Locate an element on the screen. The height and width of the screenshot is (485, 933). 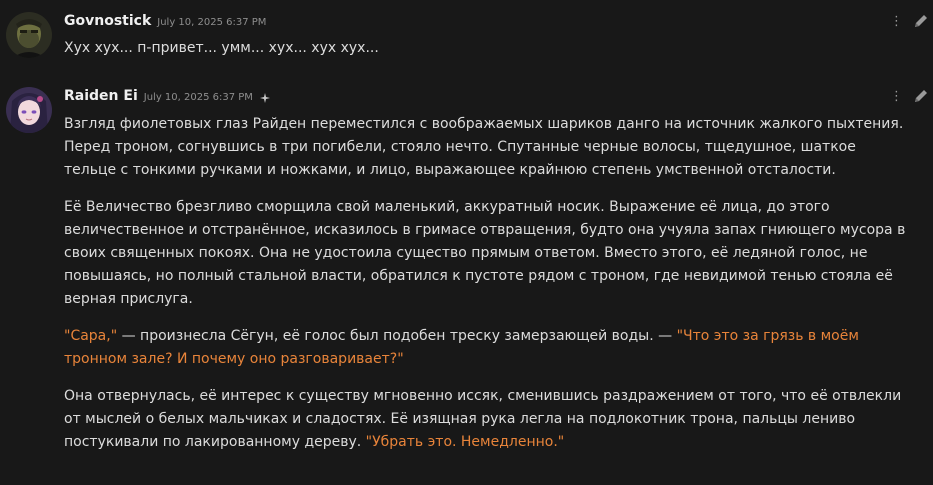
username: Raiden Ei is located at coordinates (101, 96).